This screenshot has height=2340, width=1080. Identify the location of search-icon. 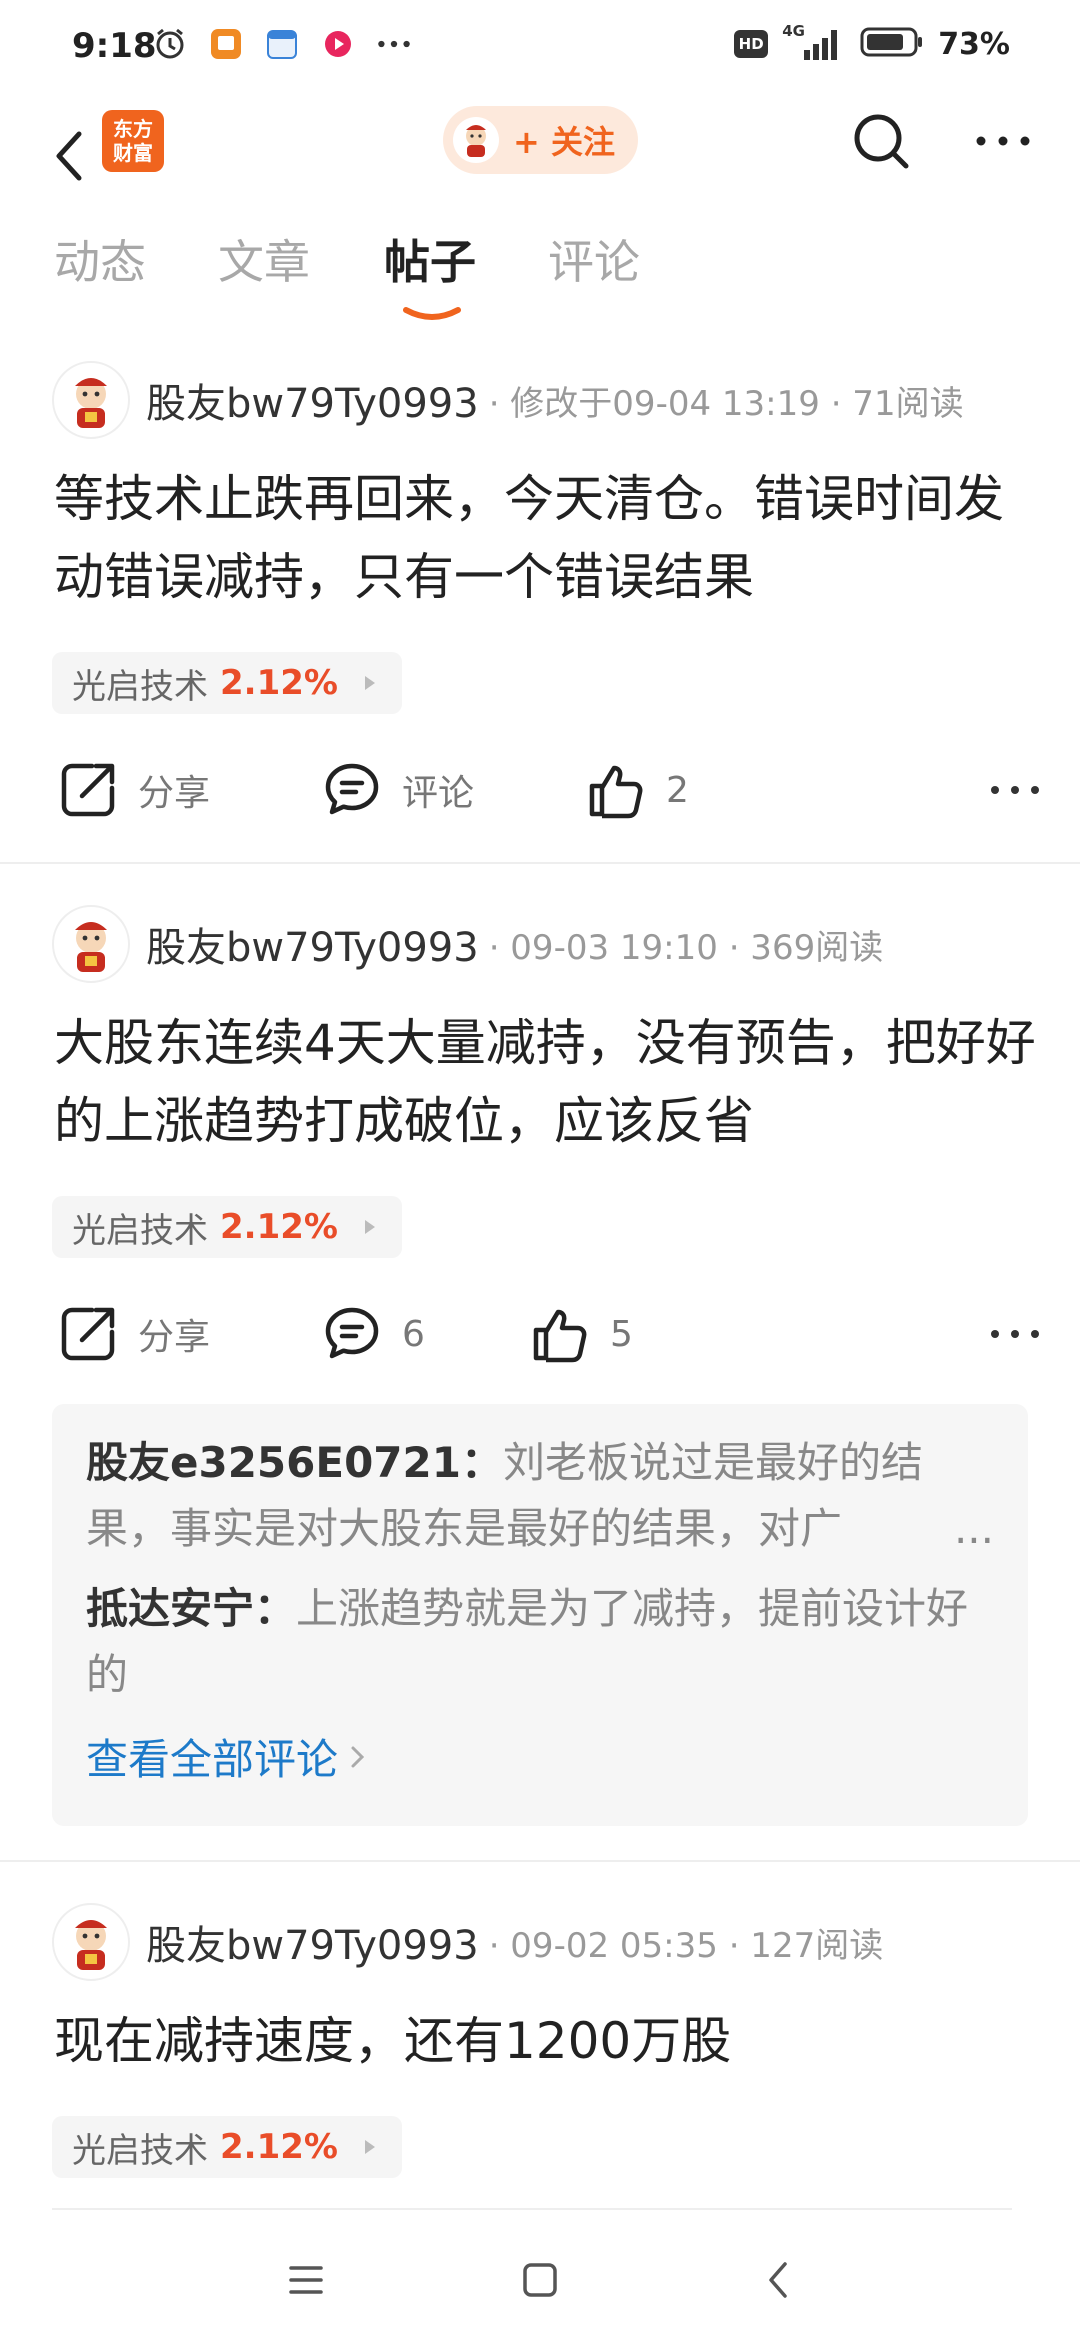
(881, 141).